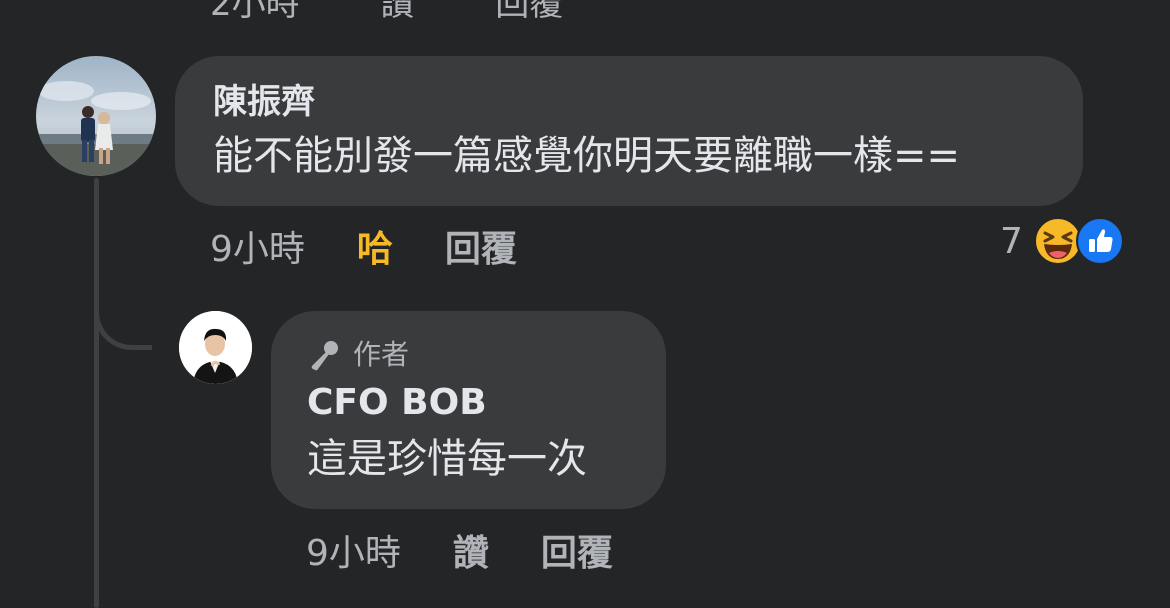  What do you see at coordinates (397, 12) in the screenshot?
I see `previous-comment-like-button: 讚` at bounding box center [397, 12].